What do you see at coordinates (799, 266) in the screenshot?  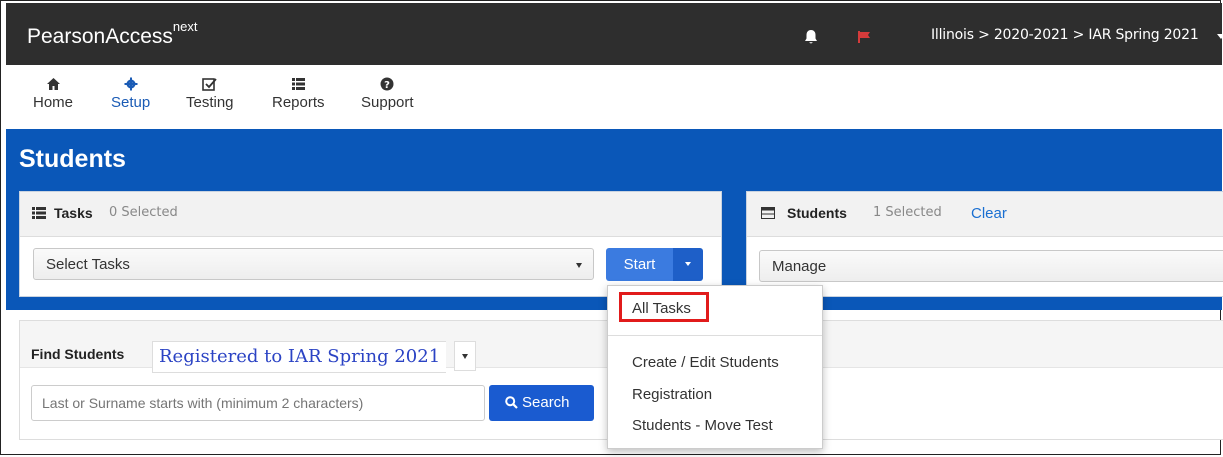 I see `manage-label: Manage` at bounding box center [799, 266].